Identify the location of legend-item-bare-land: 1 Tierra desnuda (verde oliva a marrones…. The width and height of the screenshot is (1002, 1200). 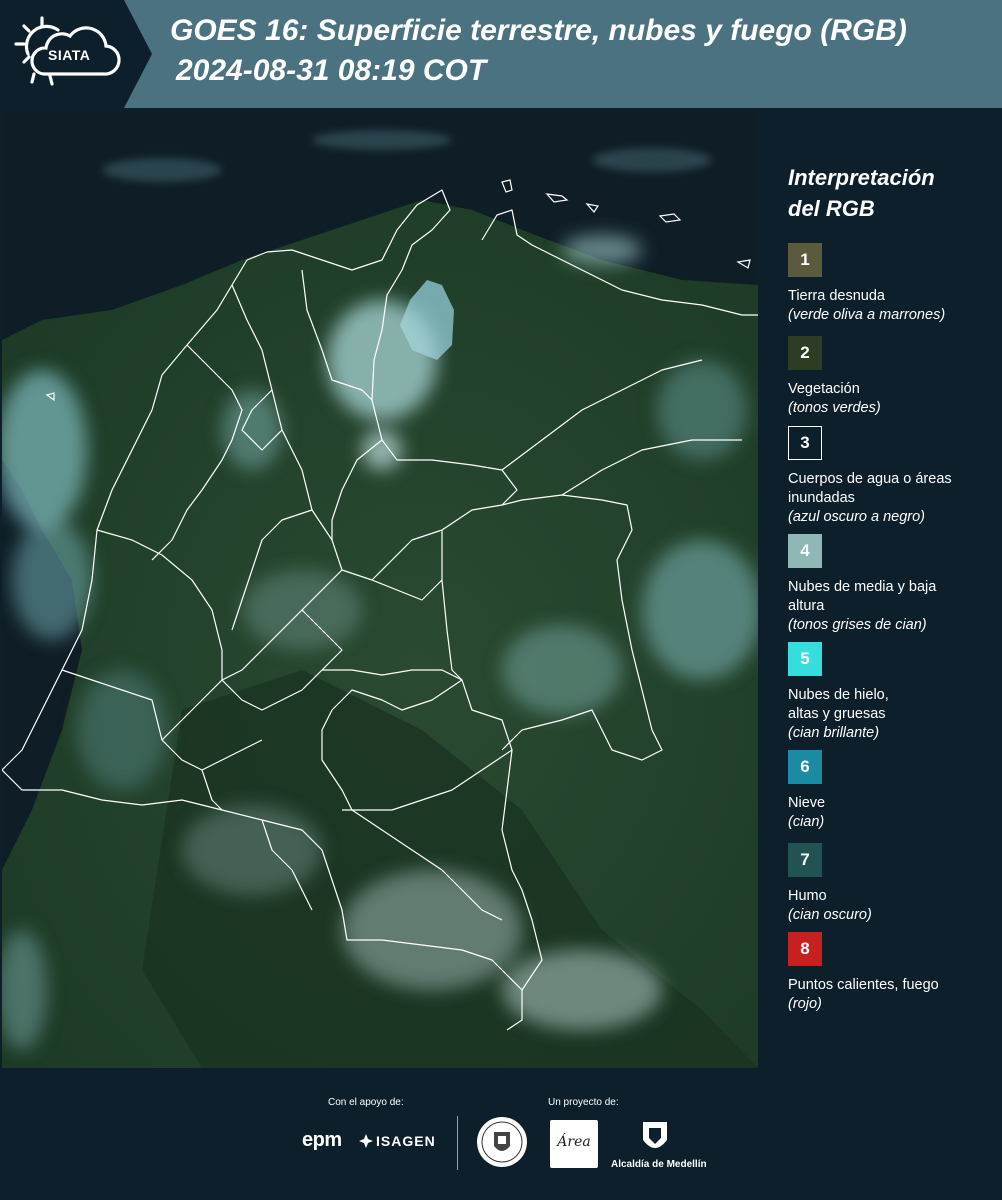
(893, 284).